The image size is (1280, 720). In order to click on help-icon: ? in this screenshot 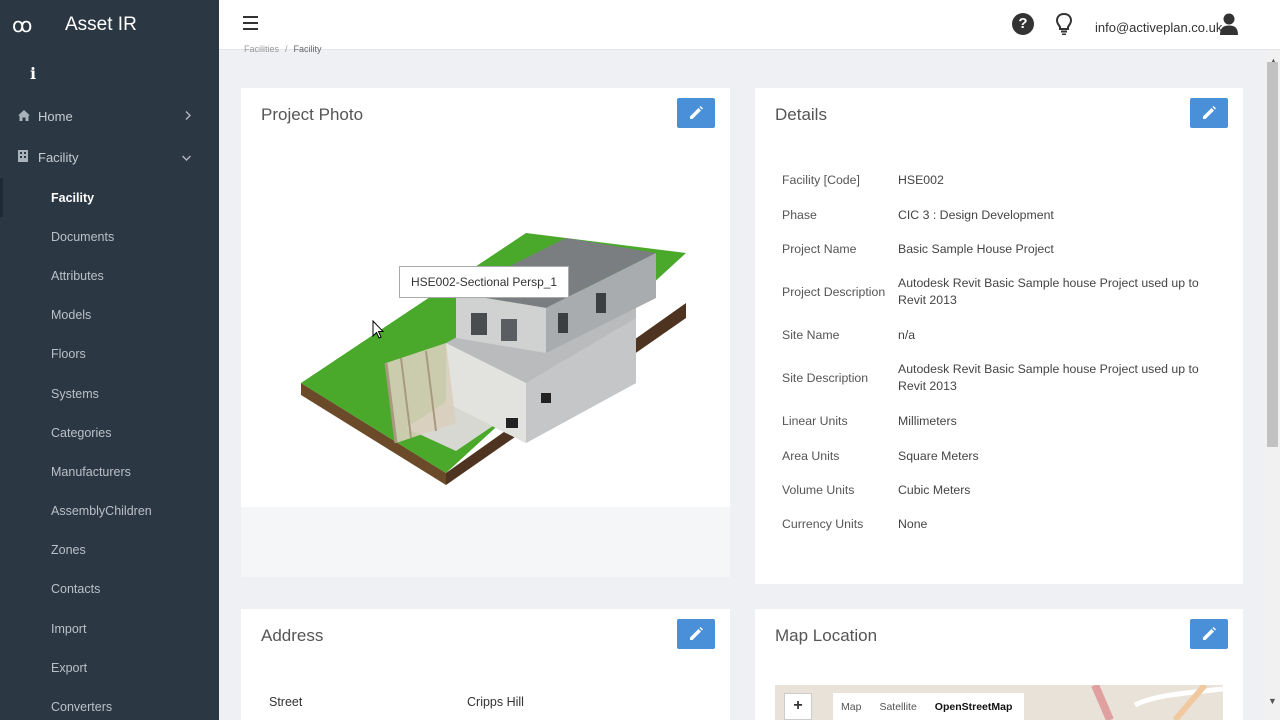, I will do `click(1023, 24)`.